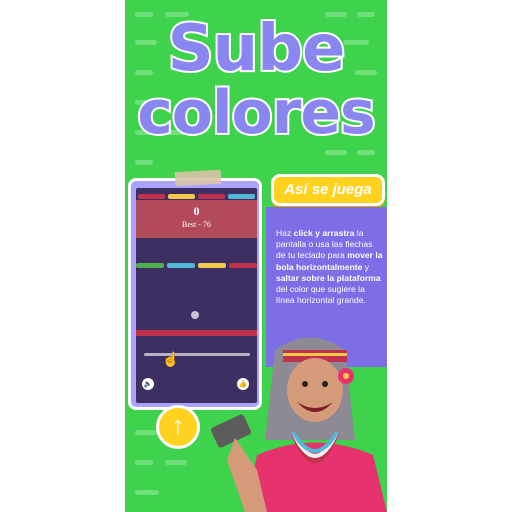 The image size is (512, 512). What do you see at coordinates (196, 224) in the screenshot?
I see `best-score: Best - 76` at bounding box center [196, 224].